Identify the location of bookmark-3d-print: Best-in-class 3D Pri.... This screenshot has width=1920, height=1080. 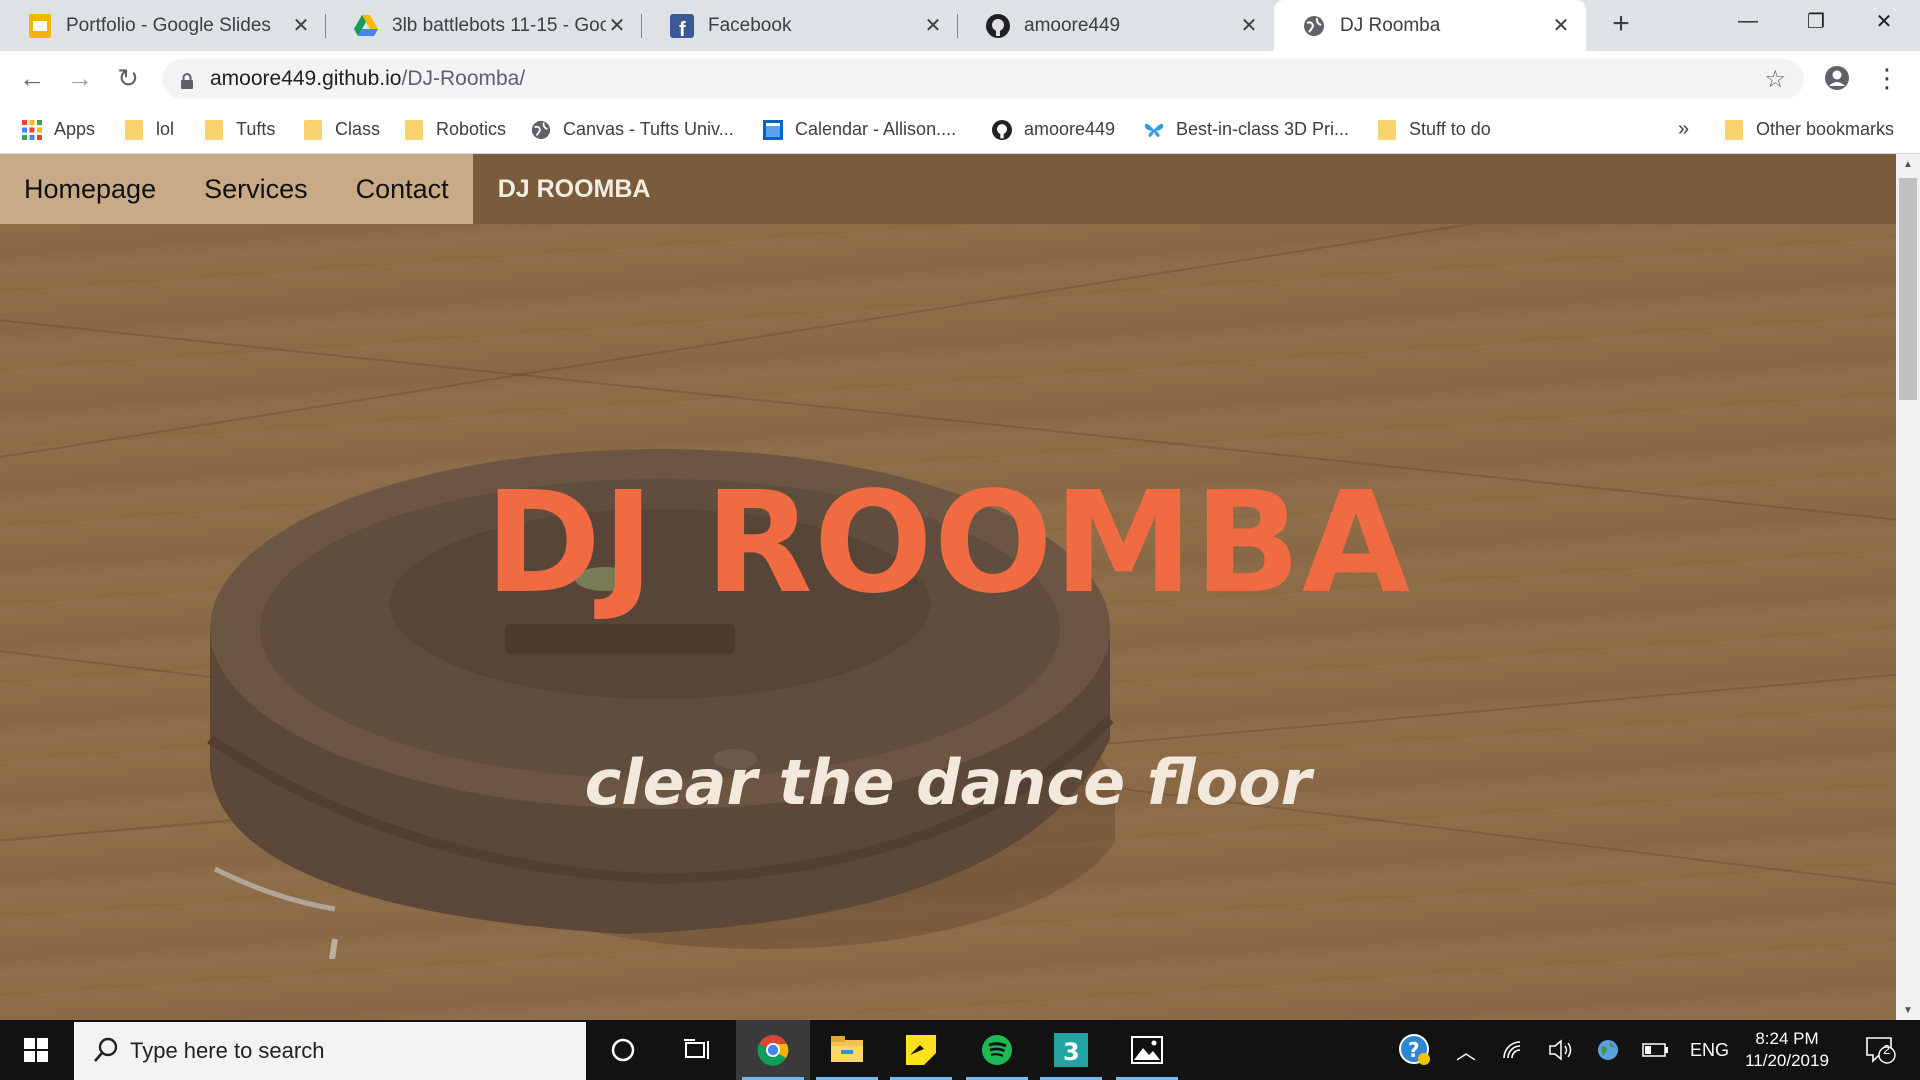
(1246, 129).